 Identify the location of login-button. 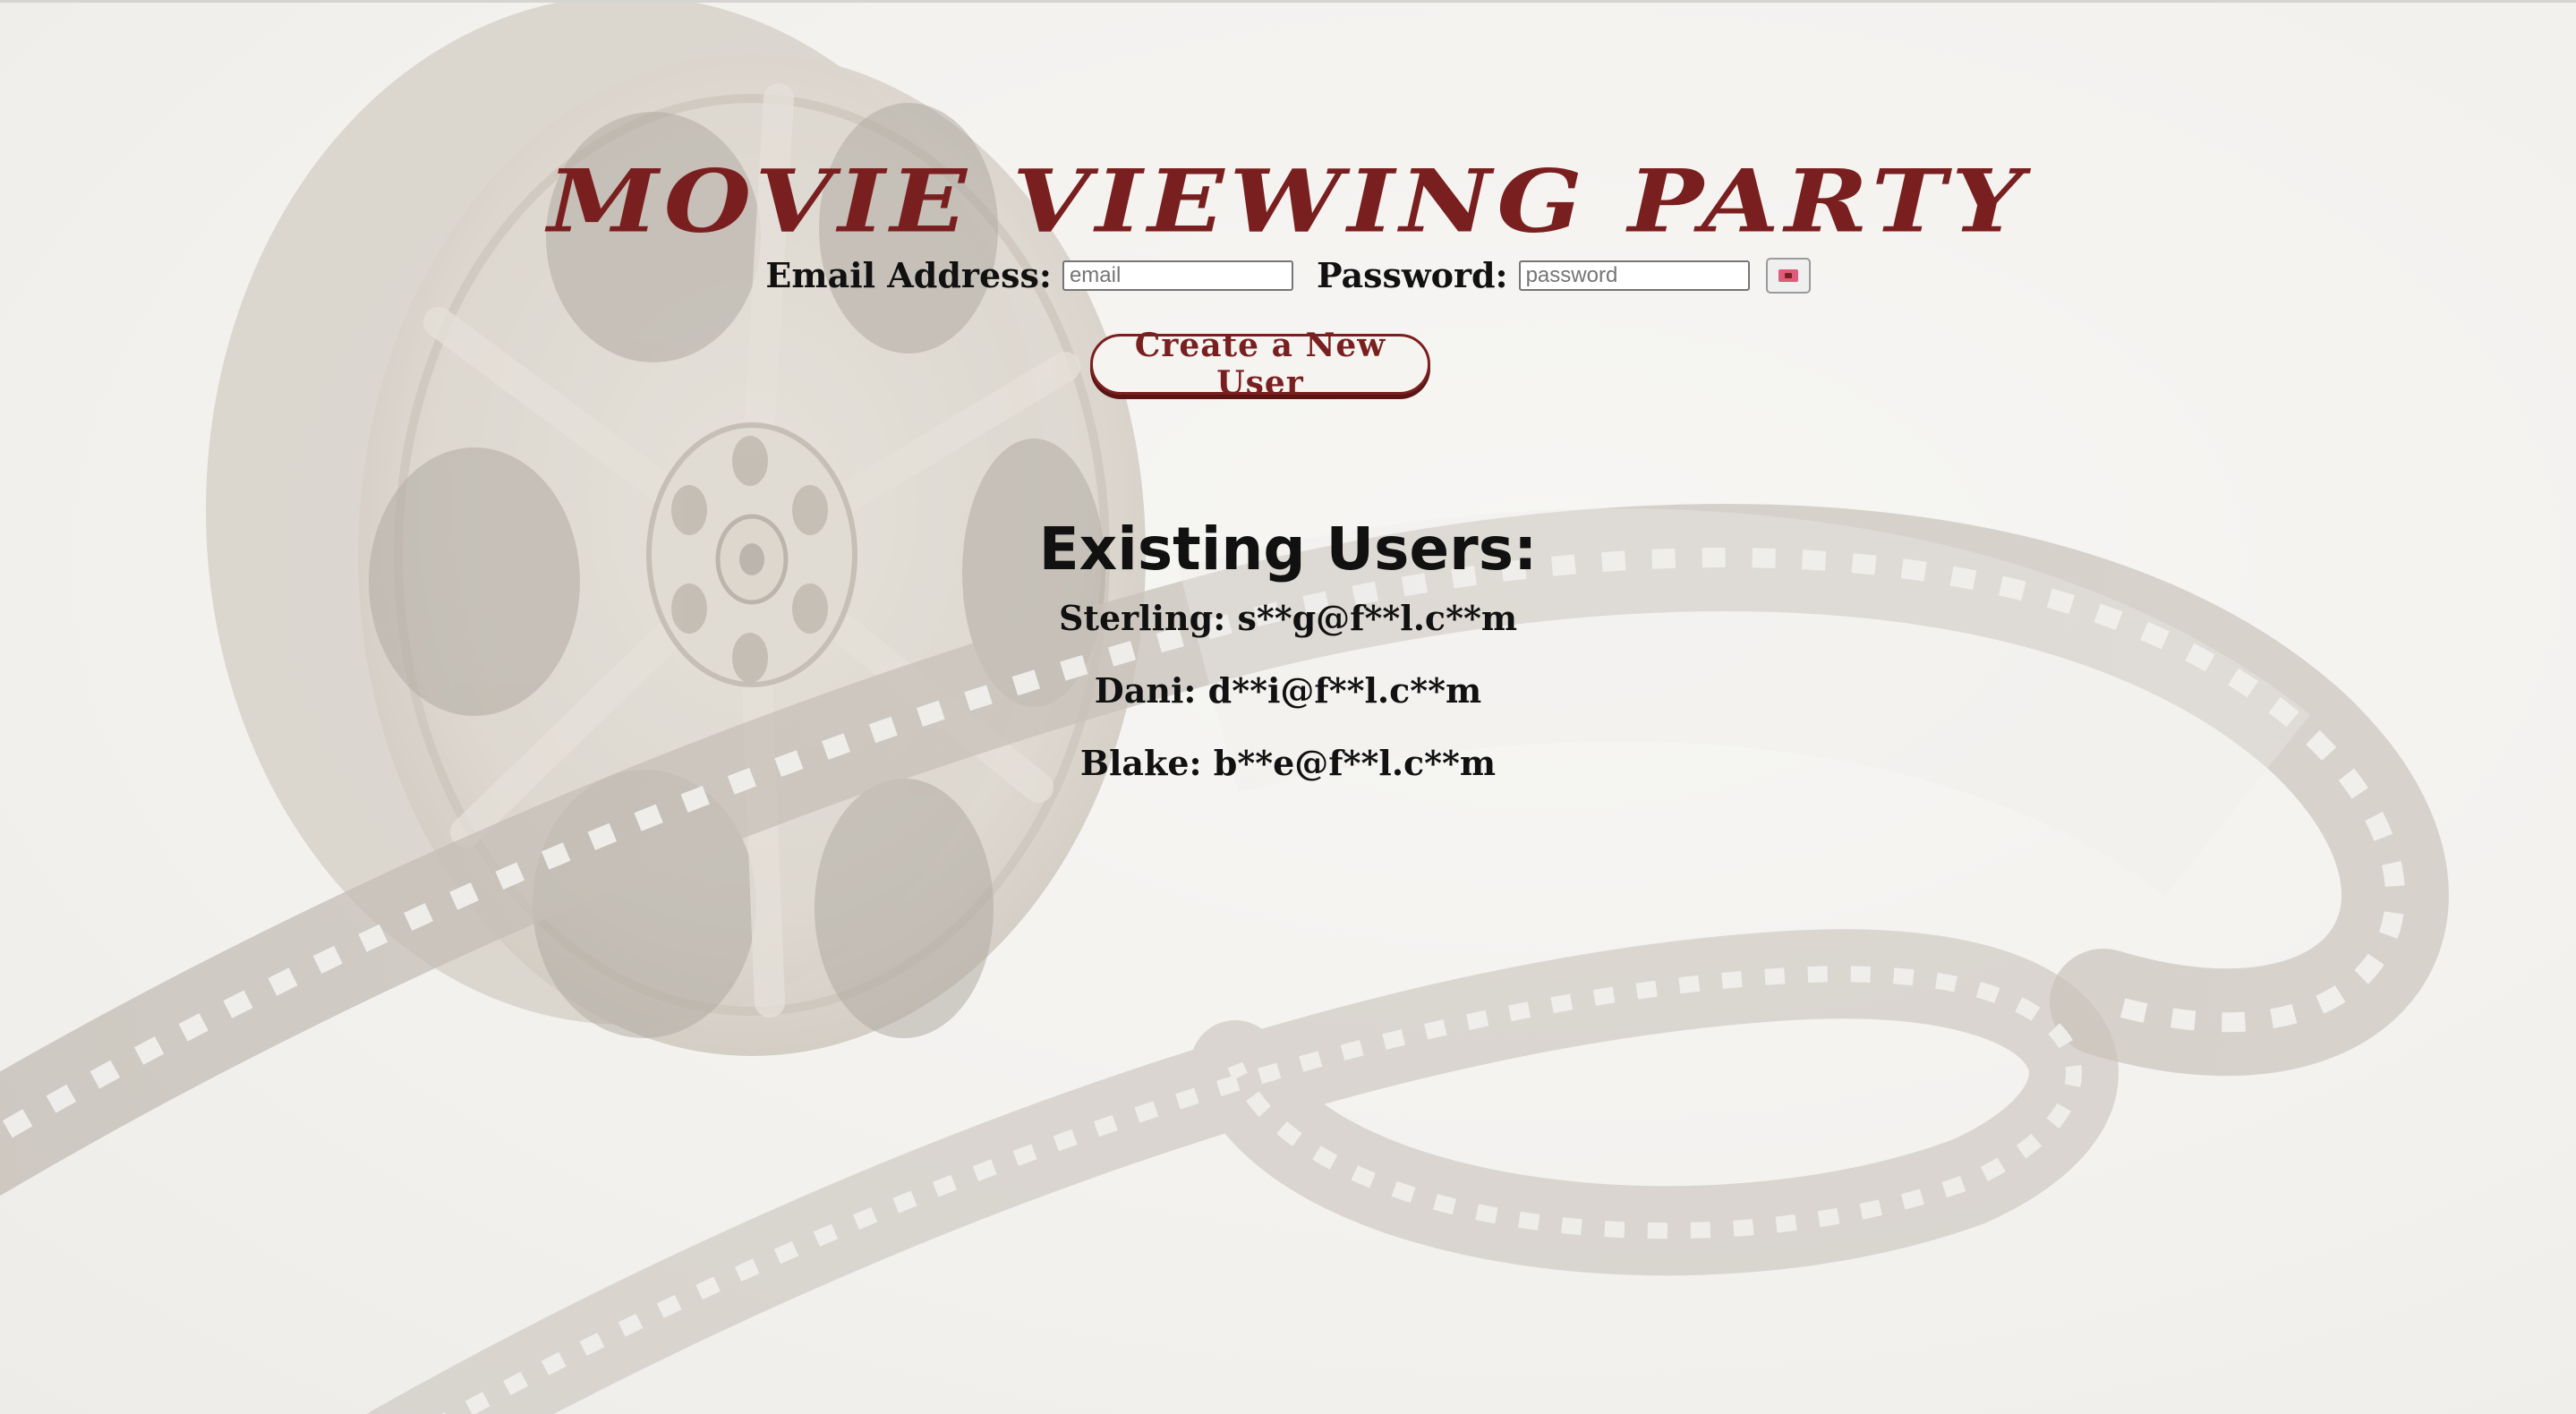
(1788, 275).